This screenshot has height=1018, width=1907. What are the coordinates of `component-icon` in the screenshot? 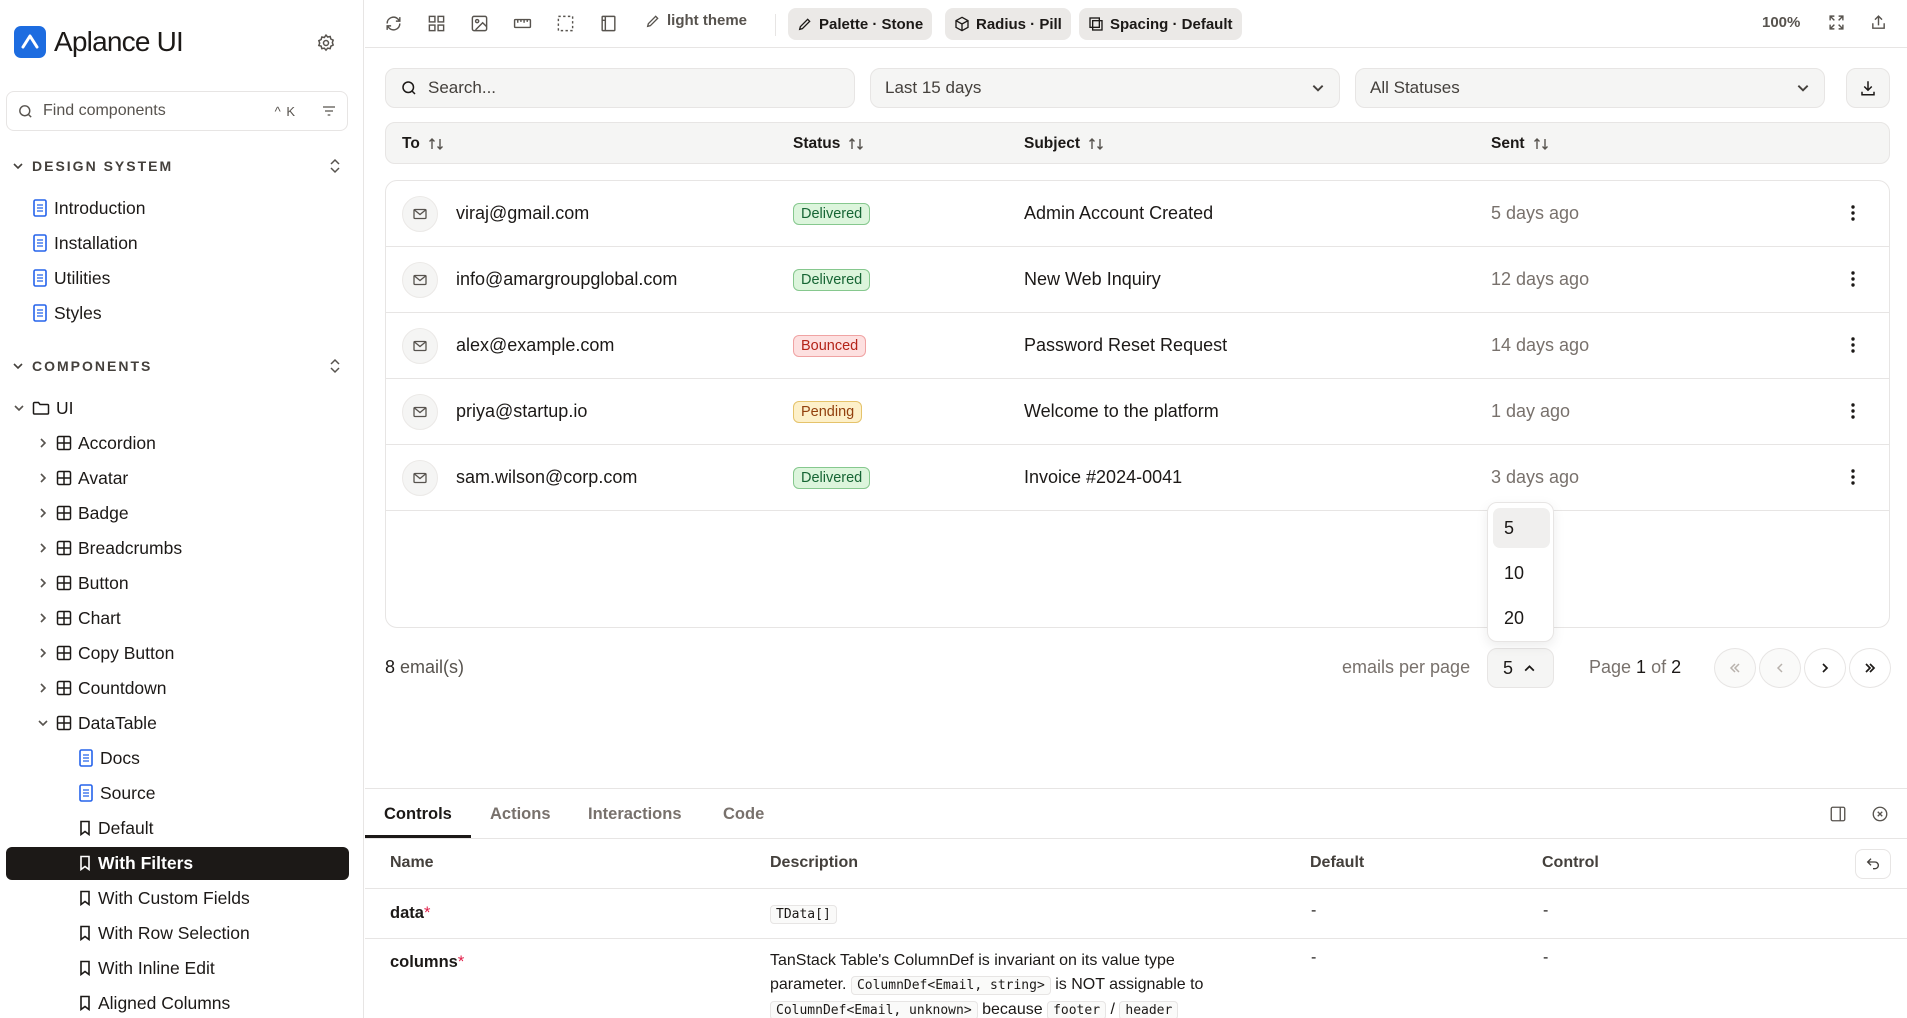 It's located at (64, 618).